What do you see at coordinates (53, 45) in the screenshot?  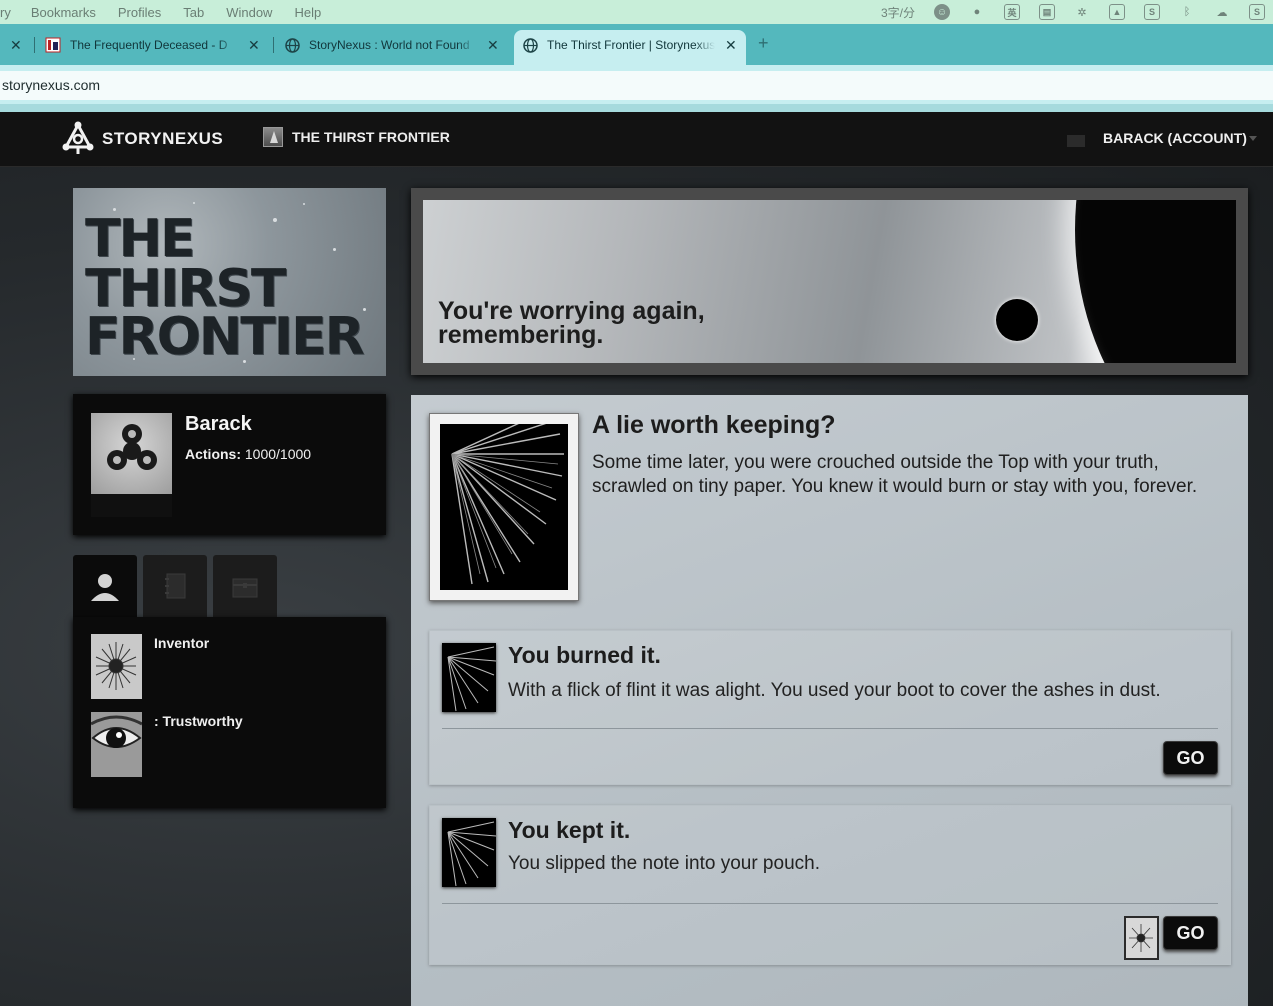 I see `site-favicon-icon` at bounding box center [53, 45].